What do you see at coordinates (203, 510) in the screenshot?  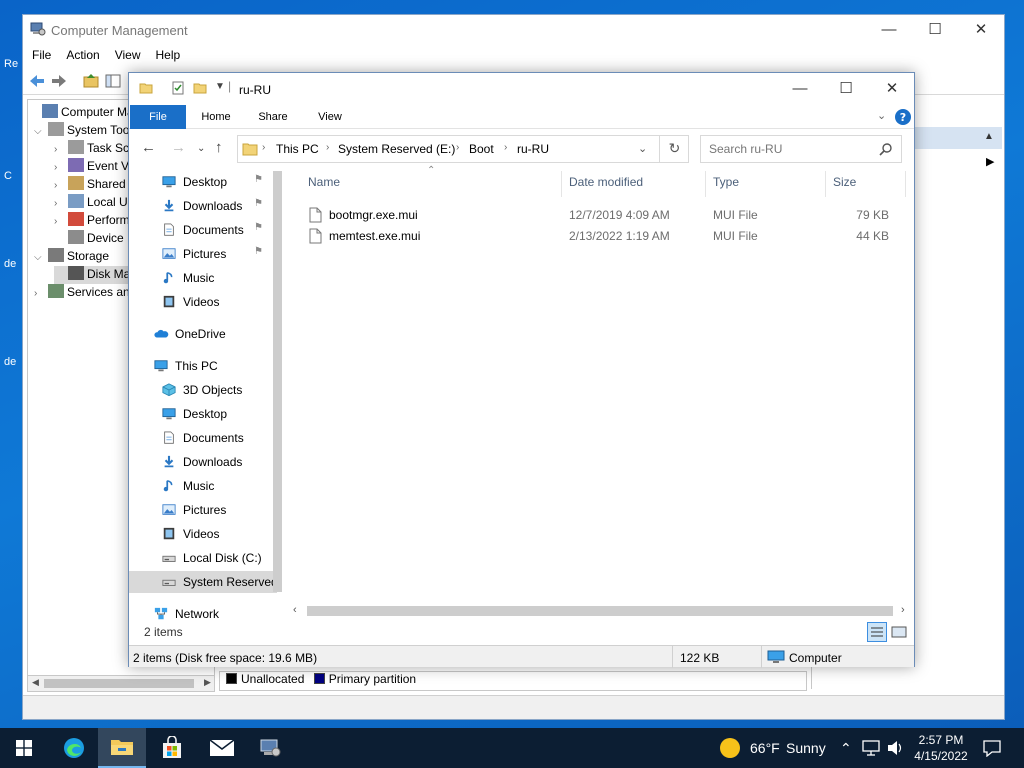 I see `nav-this-pc-item: Pictures` at bounding box center [203, 510].